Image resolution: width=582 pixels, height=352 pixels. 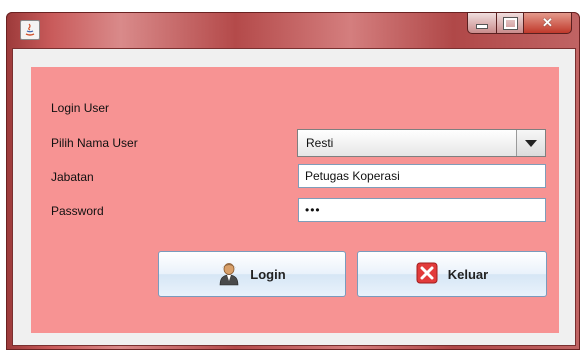 I want to click on login-button: Login, so click(x=252, y=274).